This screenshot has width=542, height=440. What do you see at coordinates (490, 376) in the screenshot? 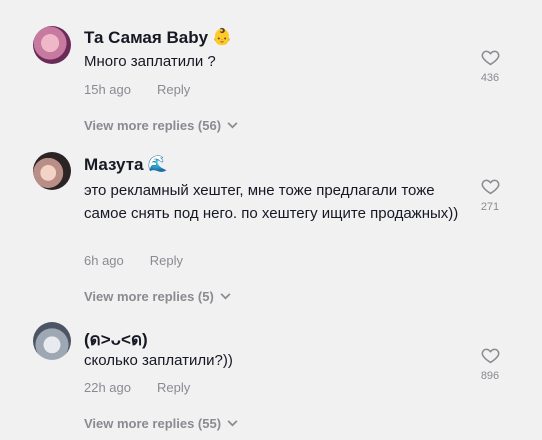
I see `like-count: 896` at bounding box center [490, 376].